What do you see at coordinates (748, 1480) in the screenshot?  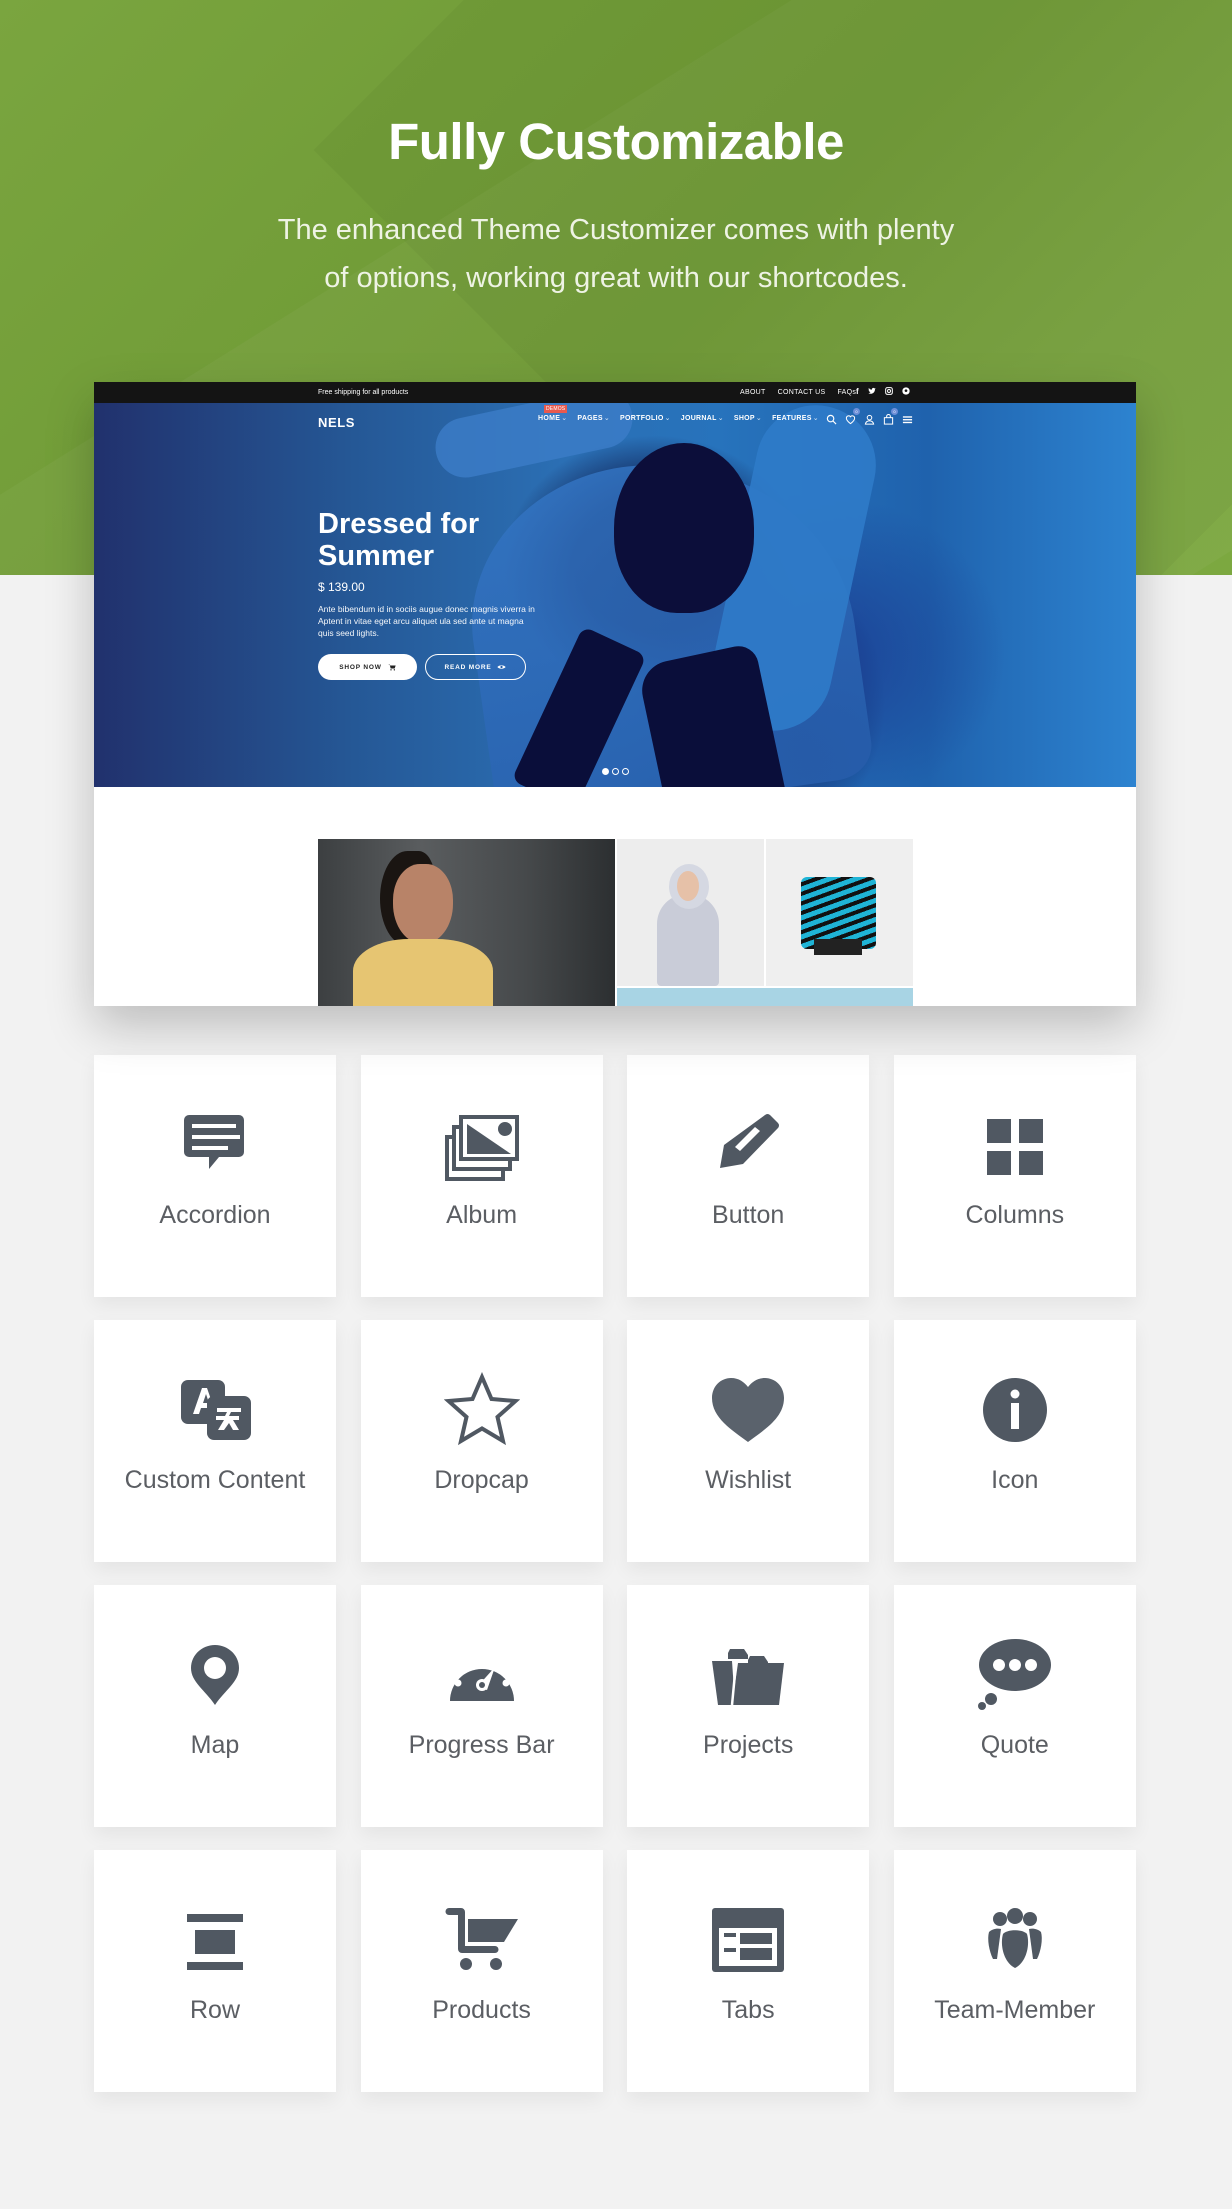 I see `shortcode-label: Wishlist` at bounding box center [748, 1480].